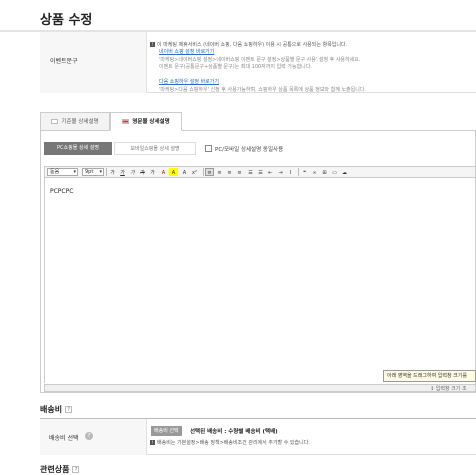 The image size is (476, 475). Describe the element at coordinates (55, 121) in the screenshot. I see `korea-flag-icon` at that location.